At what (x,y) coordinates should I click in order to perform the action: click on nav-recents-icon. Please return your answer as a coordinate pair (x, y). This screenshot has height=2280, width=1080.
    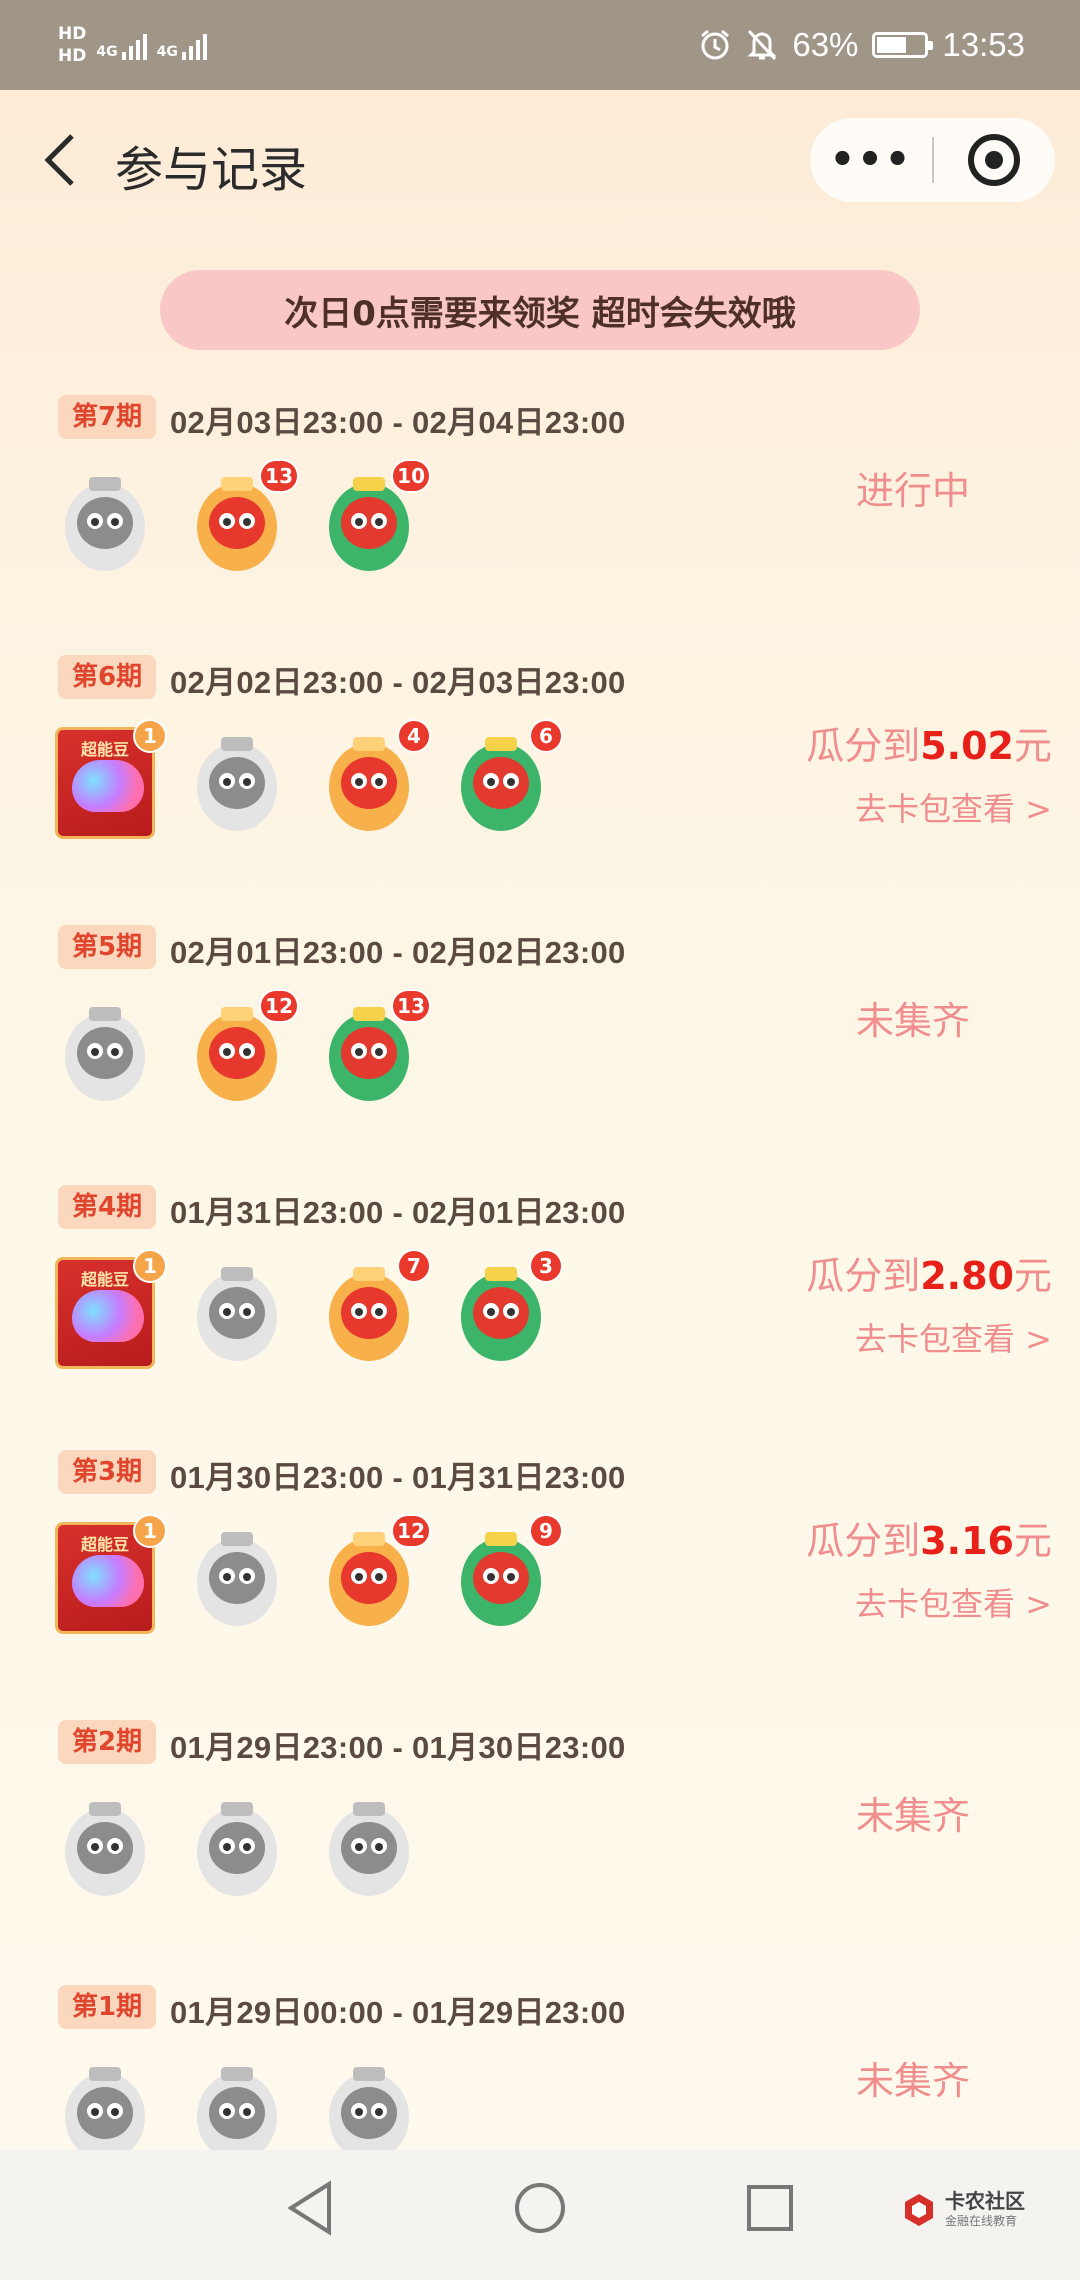
    Looking at the image, I should click on (770, 2208).